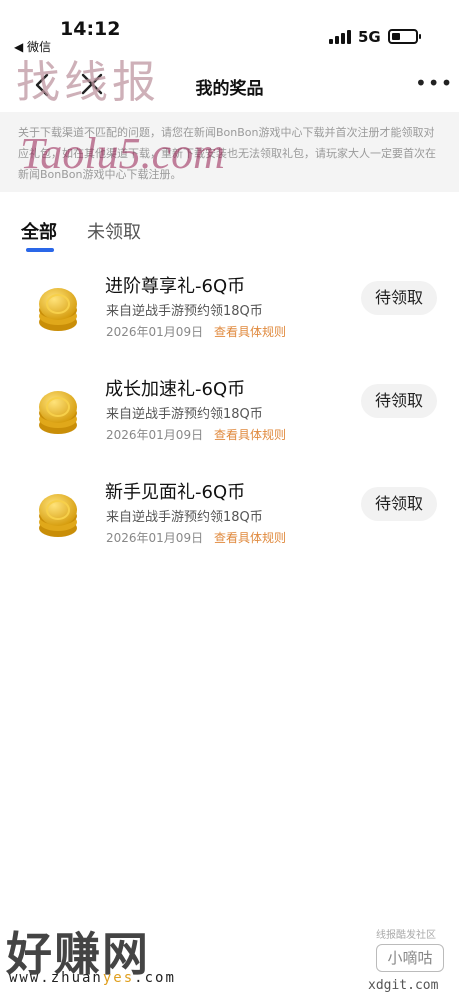  Describe the element at coordinates (369, 37) in the screenshot. I see `network-type: 5G` at that location.